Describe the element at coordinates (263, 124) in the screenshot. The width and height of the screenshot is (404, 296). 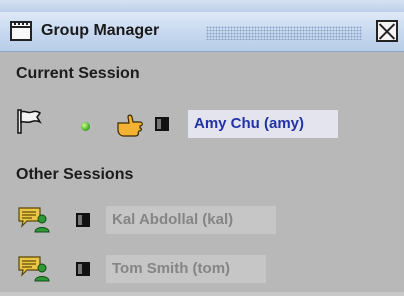
I see `current-user-name: Amy Chu (amy)` at that location.